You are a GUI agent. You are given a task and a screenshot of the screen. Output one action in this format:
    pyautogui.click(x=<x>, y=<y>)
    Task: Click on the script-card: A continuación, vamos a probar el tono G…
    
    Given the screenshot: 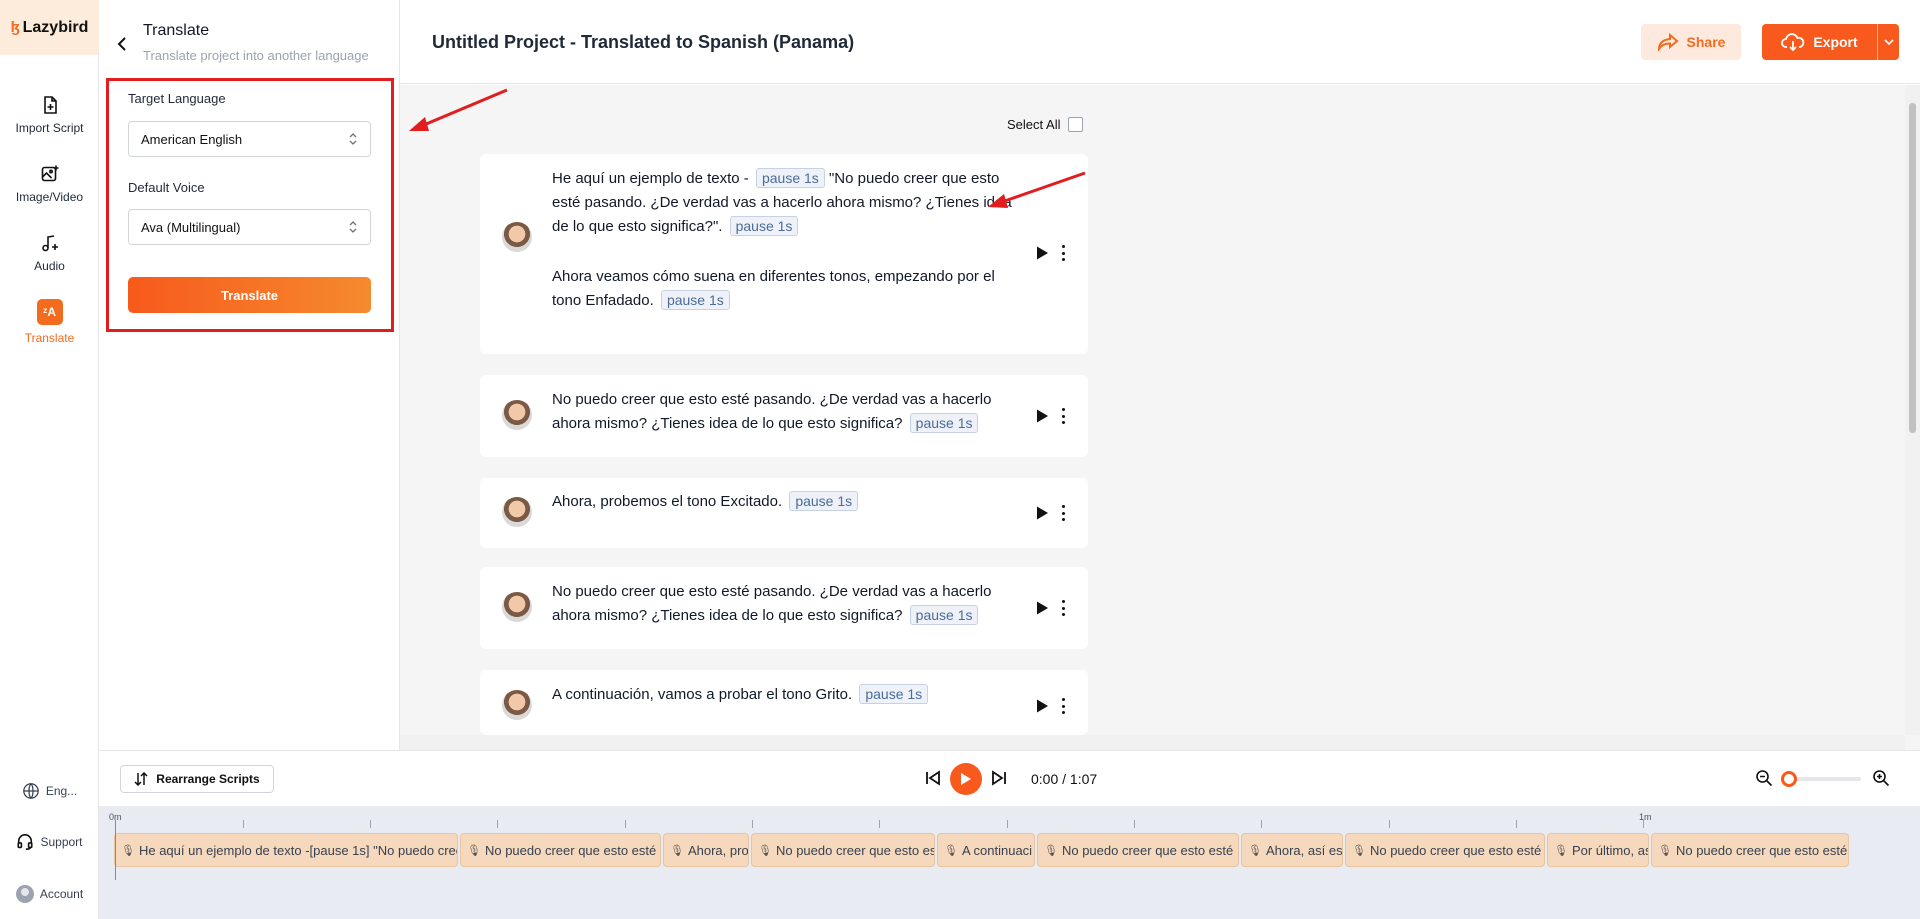 What is the action you would take?
    pyautogui.click(x=784, y=702)
    